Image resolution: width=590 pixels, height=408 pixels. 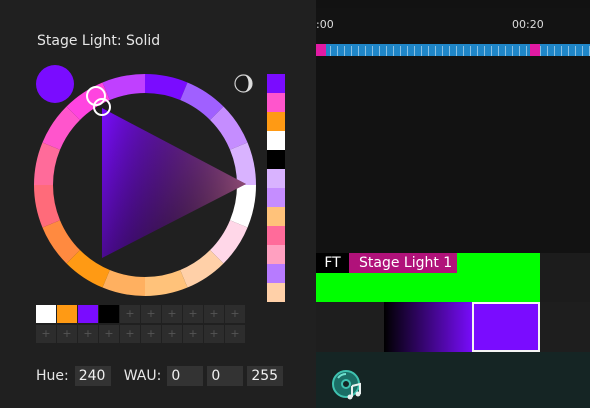 I want to click on hue-label: Hue:, so click(x=52, y=376).